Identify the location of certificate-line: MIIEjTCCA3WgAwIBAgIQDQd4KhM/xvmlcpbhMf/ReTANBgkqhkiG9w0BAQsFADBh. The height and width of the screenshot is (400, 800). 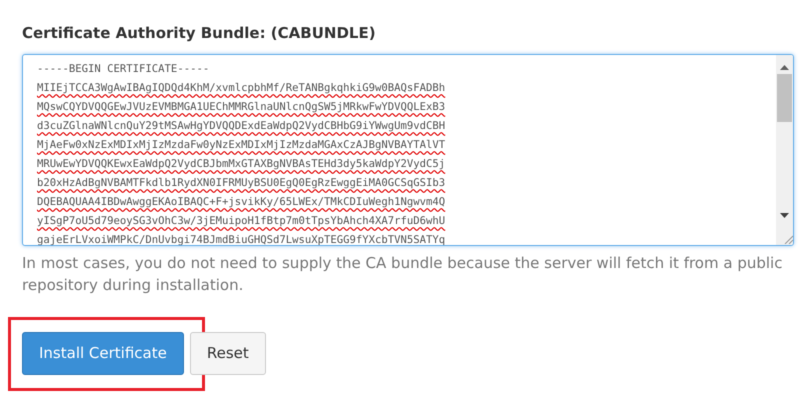
(241, 88).